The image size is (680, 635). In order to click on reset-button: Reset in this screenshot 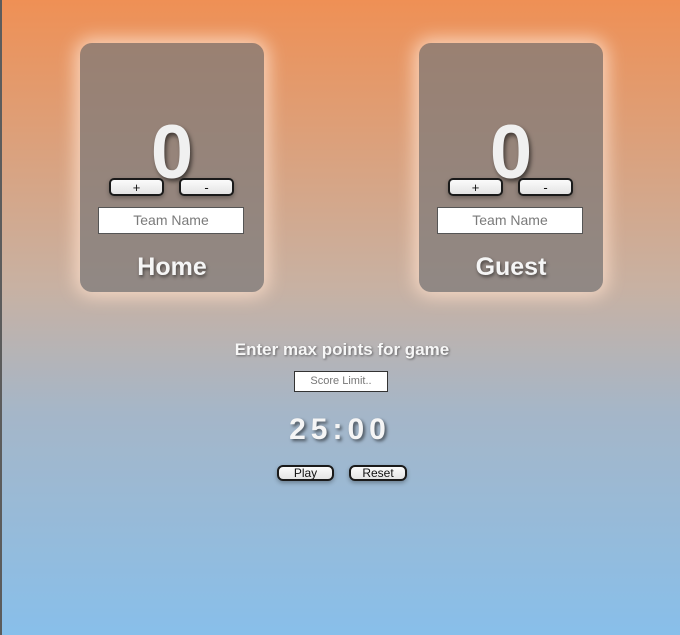, I will do `click(378, 473)`.